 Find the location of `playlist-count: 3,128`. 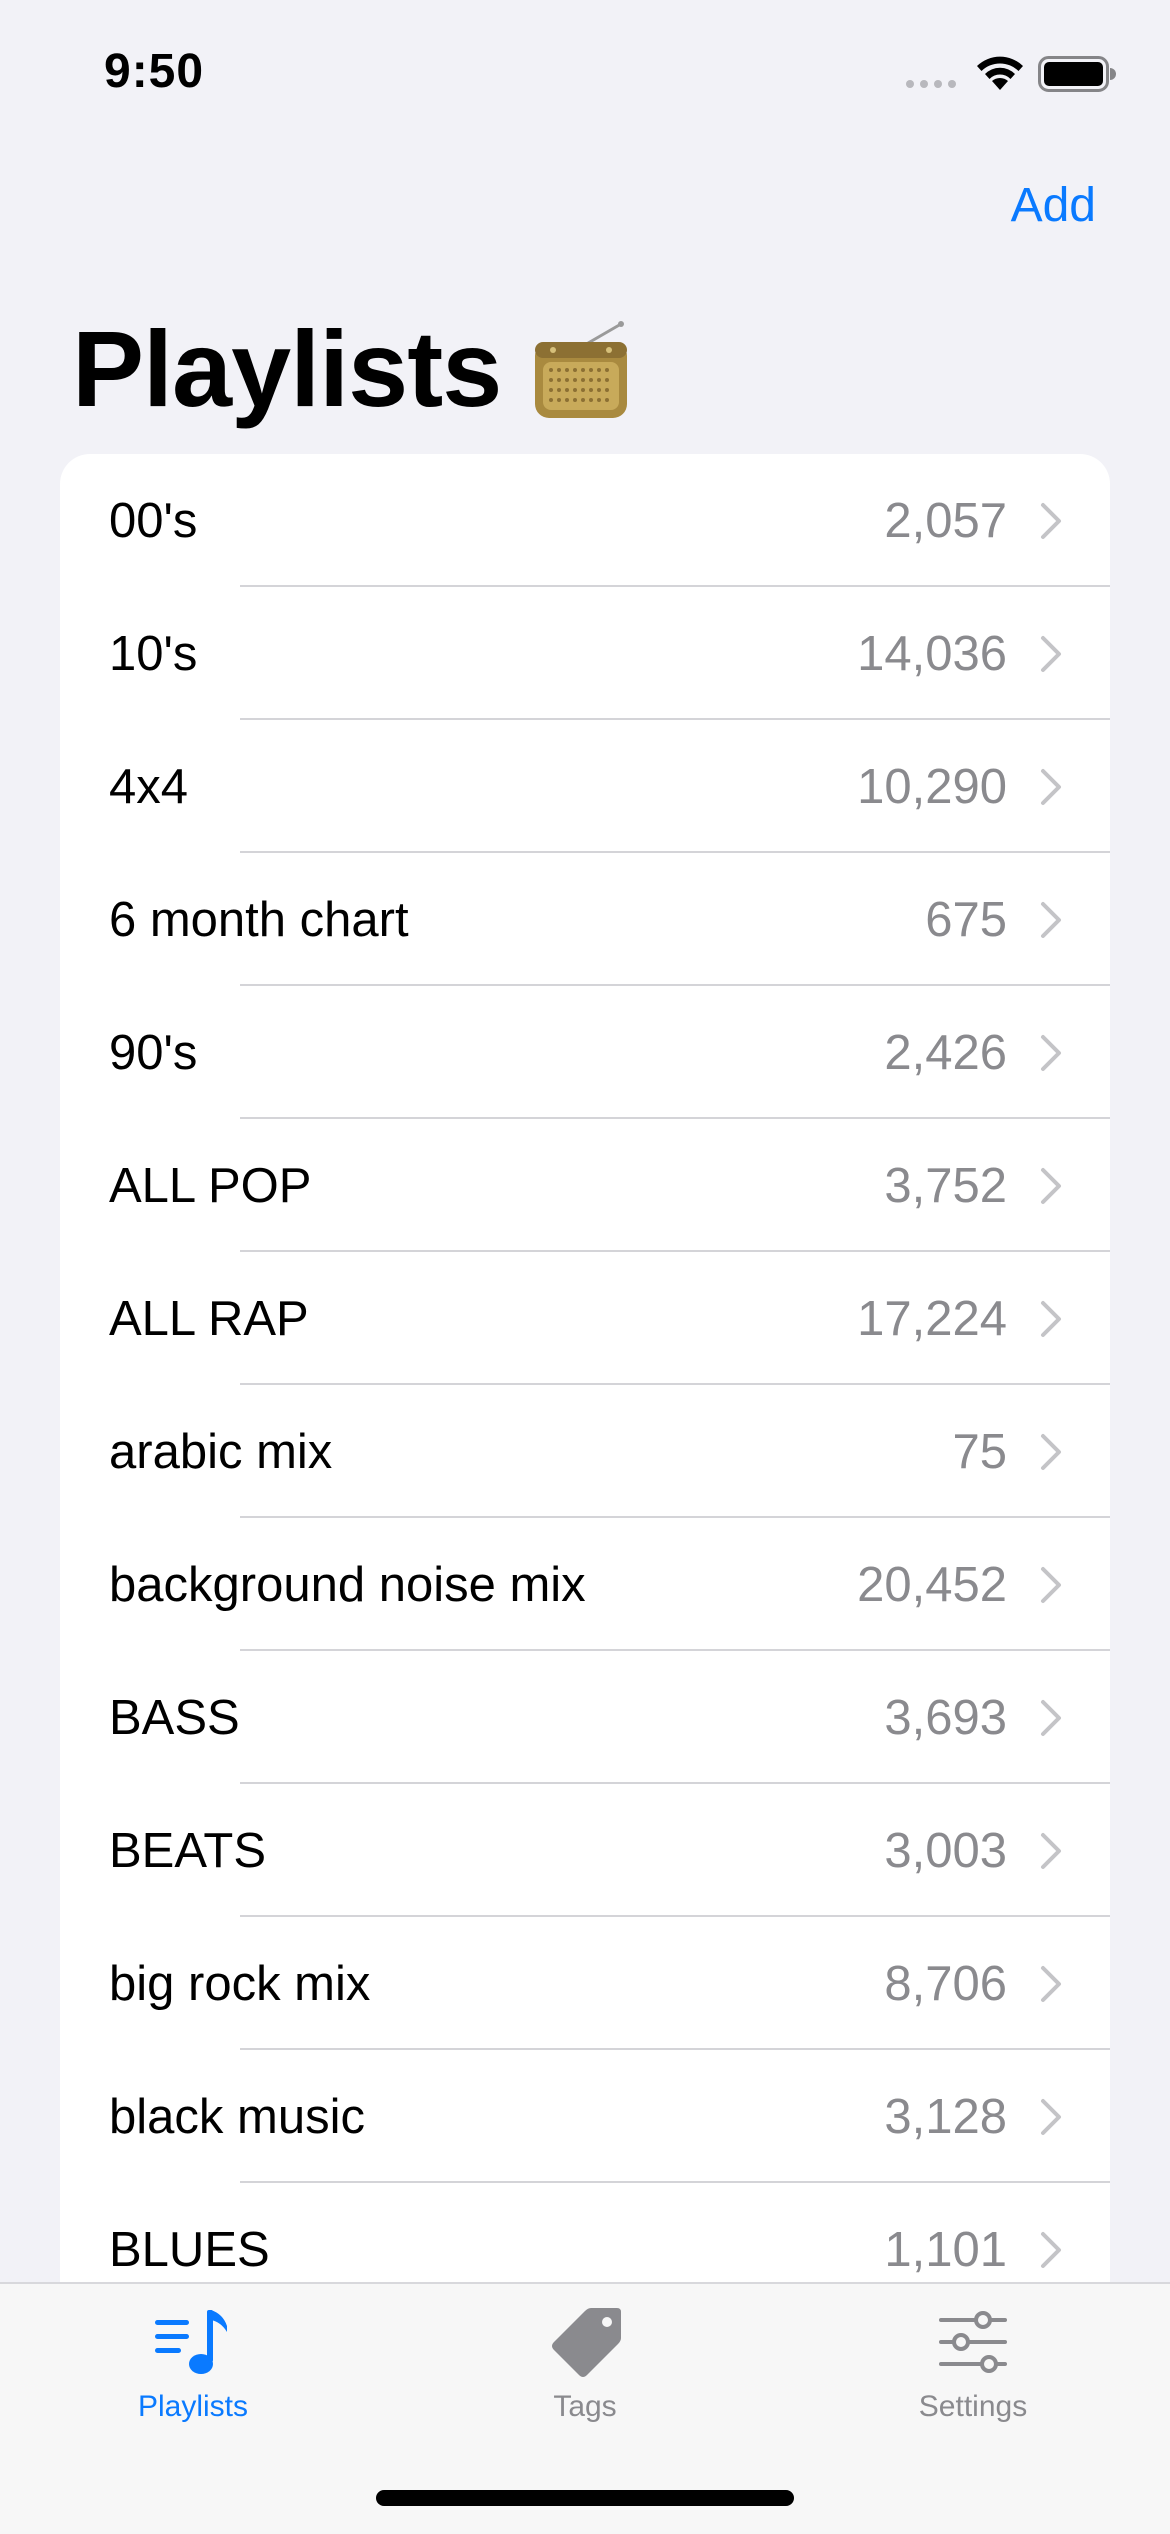

playlist-count: 3,128 is located at coordinates (945, 2116).